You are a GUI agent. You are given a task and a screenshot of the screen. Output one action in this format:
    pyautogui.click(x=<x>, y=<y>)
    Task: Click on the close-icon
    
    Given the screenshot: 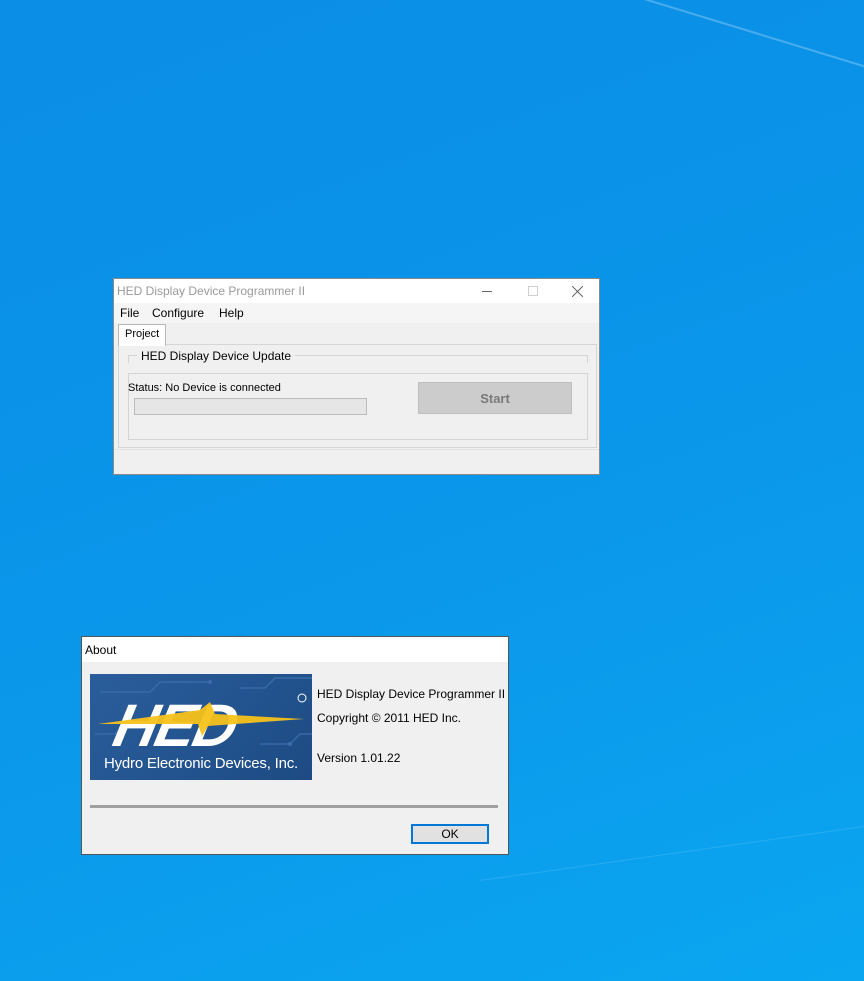 What is the action you would take?
    pyautogui.click(x=578, y=291)
    